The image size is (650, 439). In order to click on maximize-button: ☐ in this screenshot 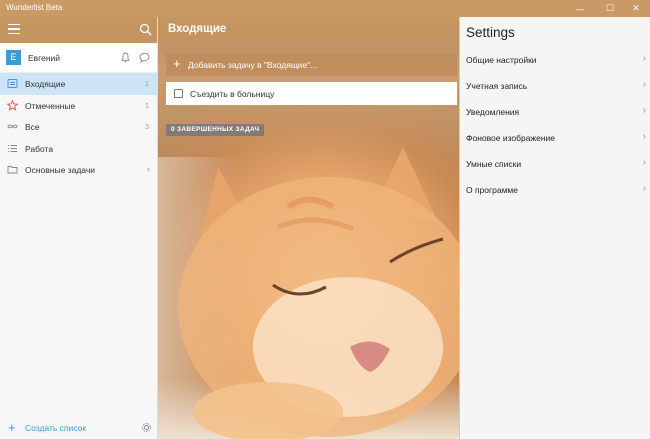, I will do `click(610, 8)`.